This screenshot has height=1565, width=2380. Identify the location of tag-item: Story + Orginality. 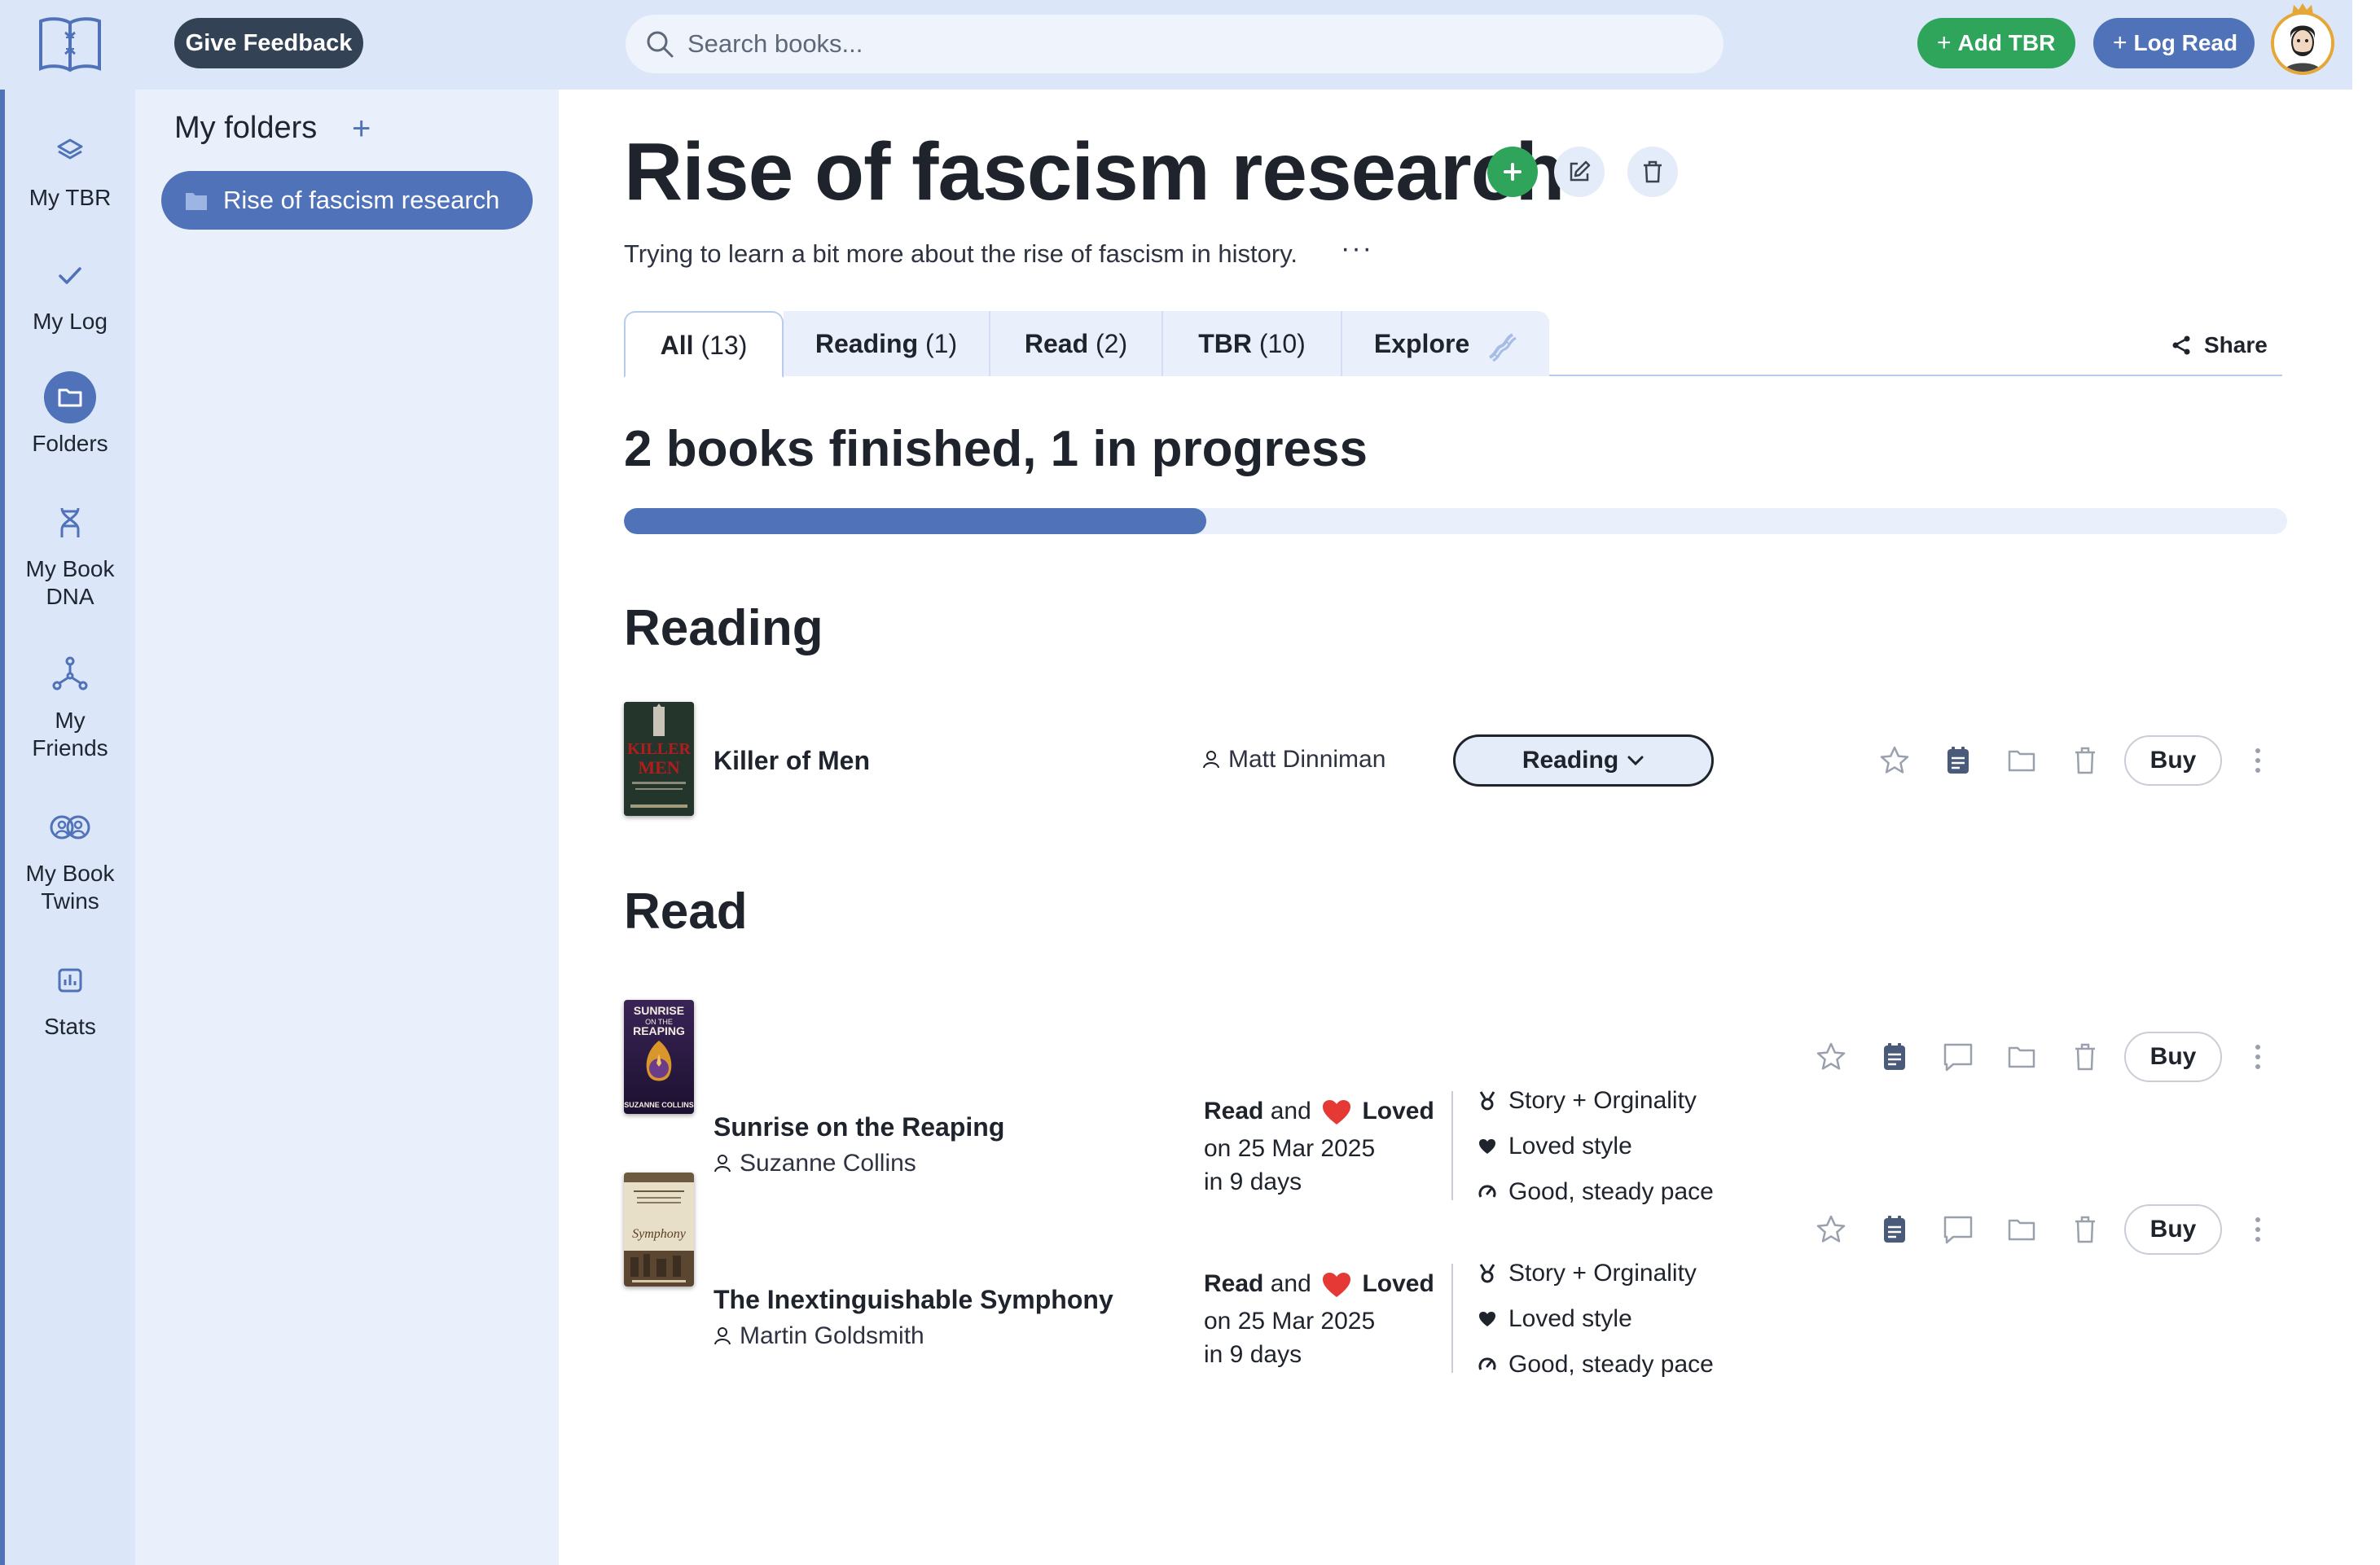
(1596, 1101).